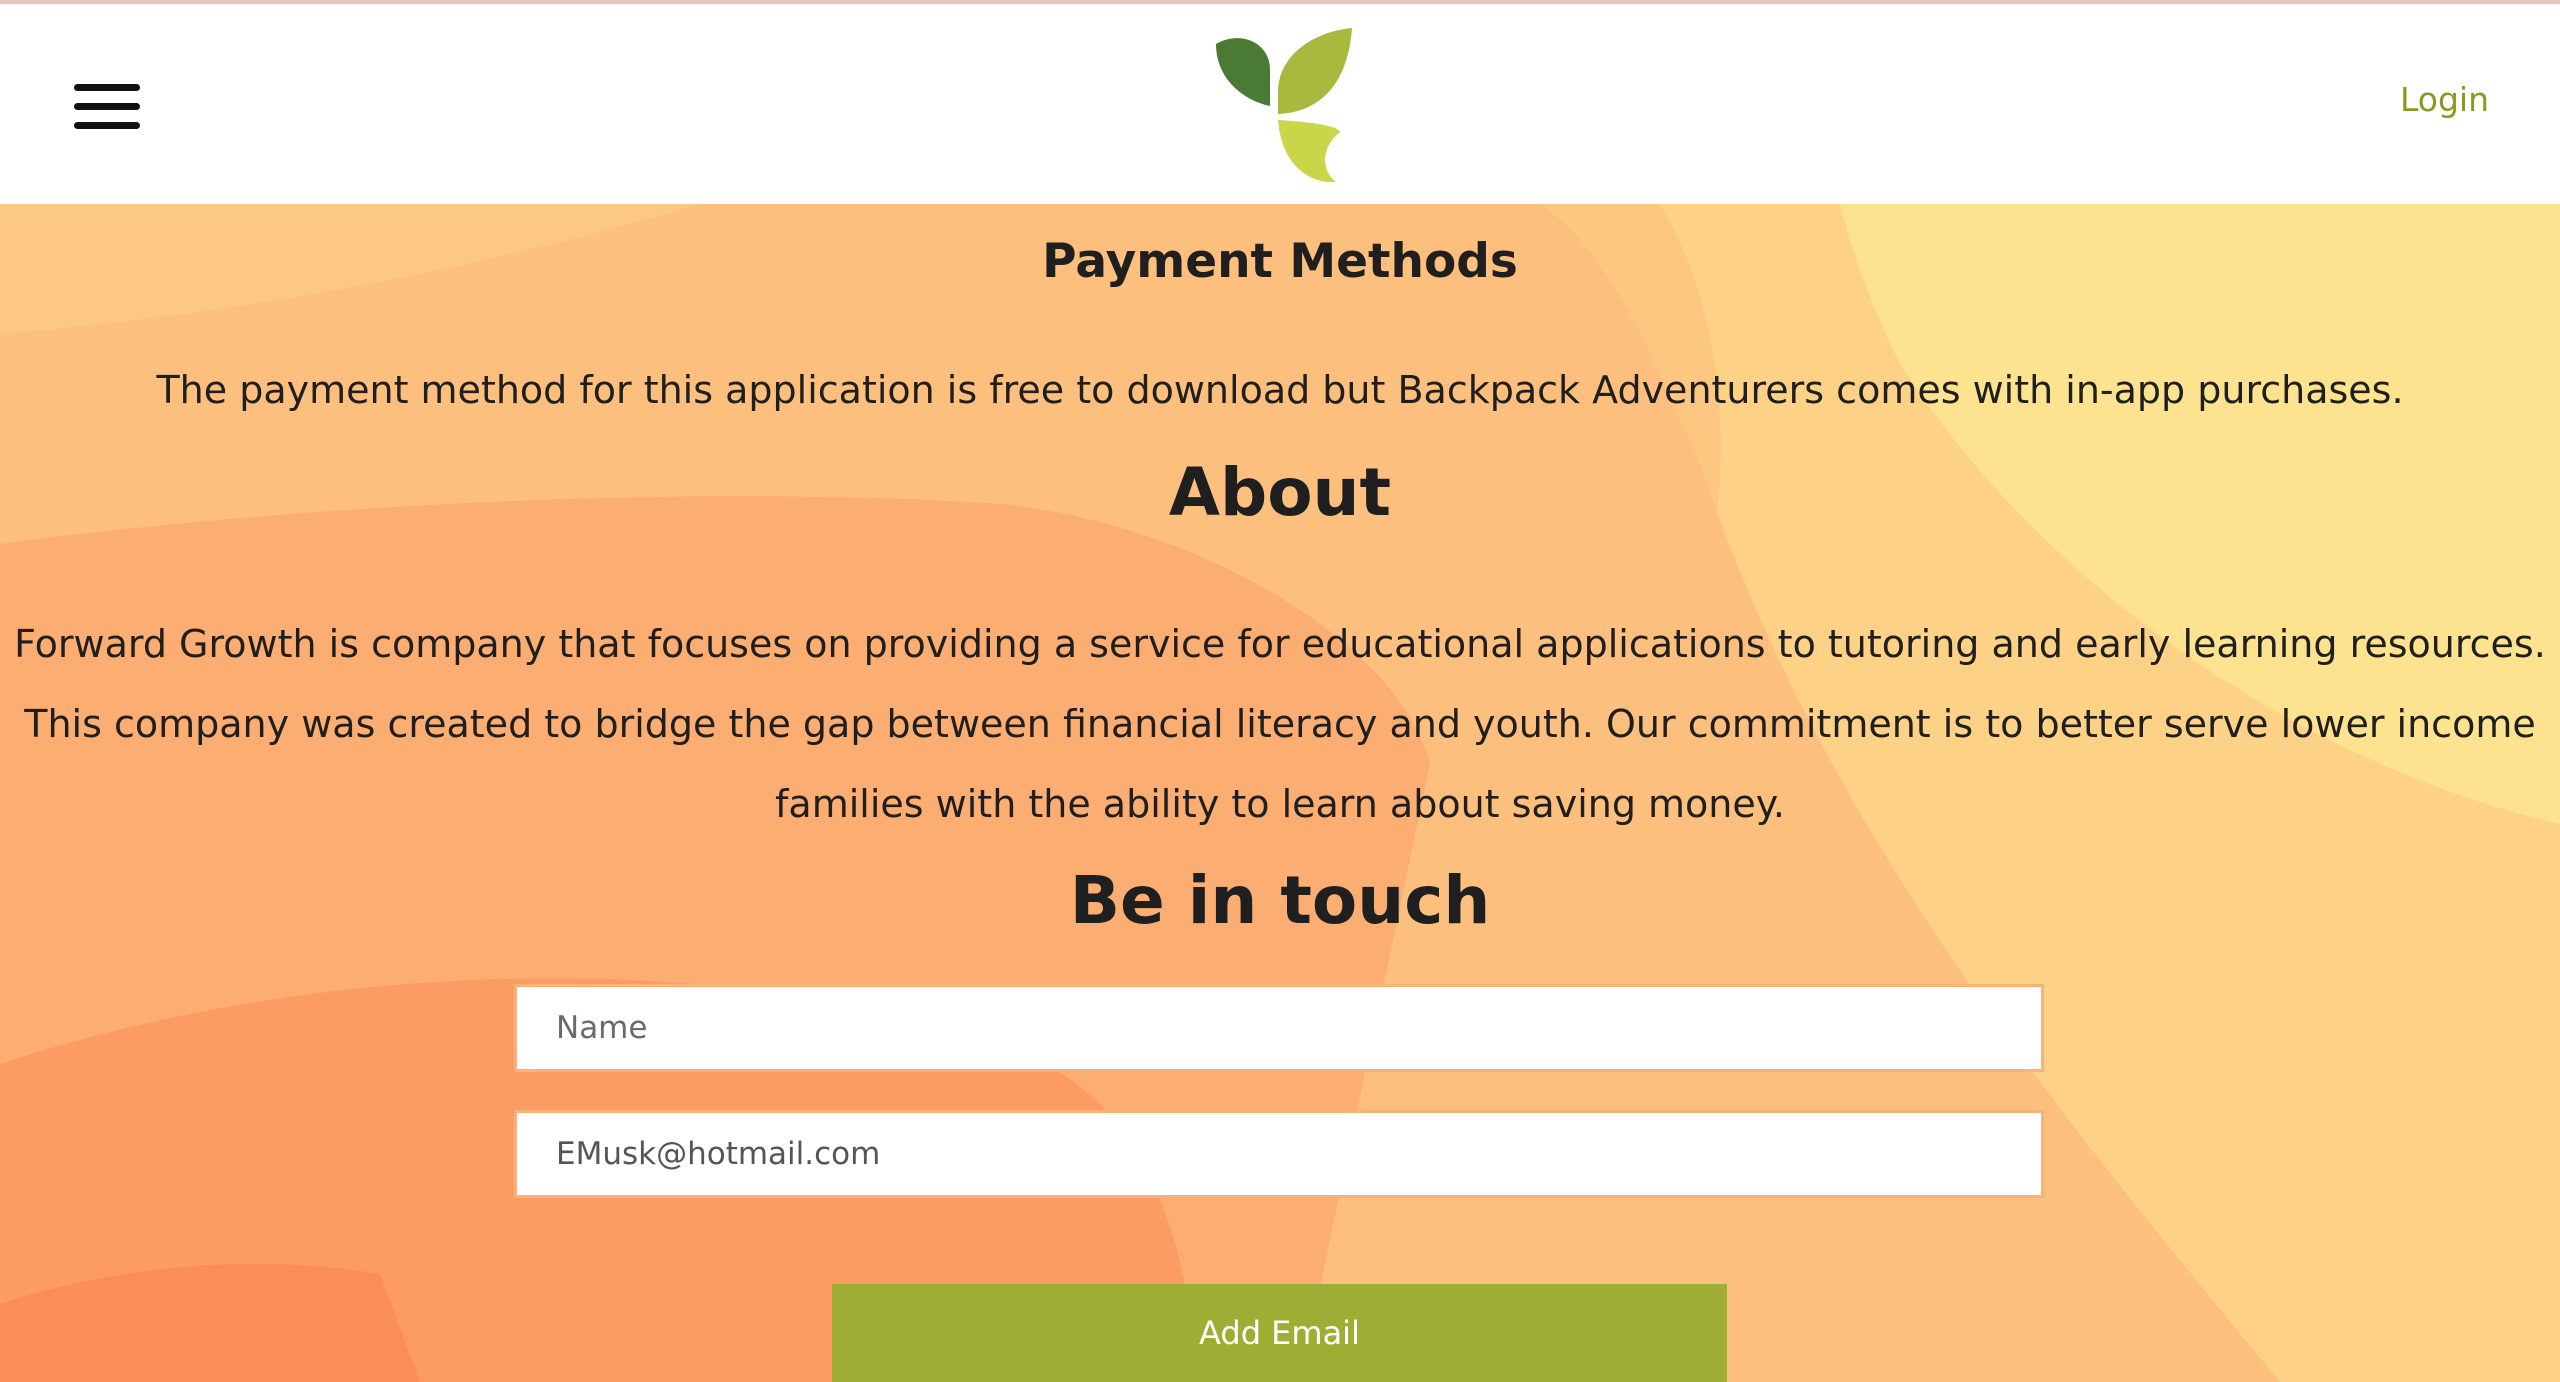 The width and height of the screenshot is (2560, 1382). I want to click on be-in-touch-heading: Be in touch, so click(1280, 900).